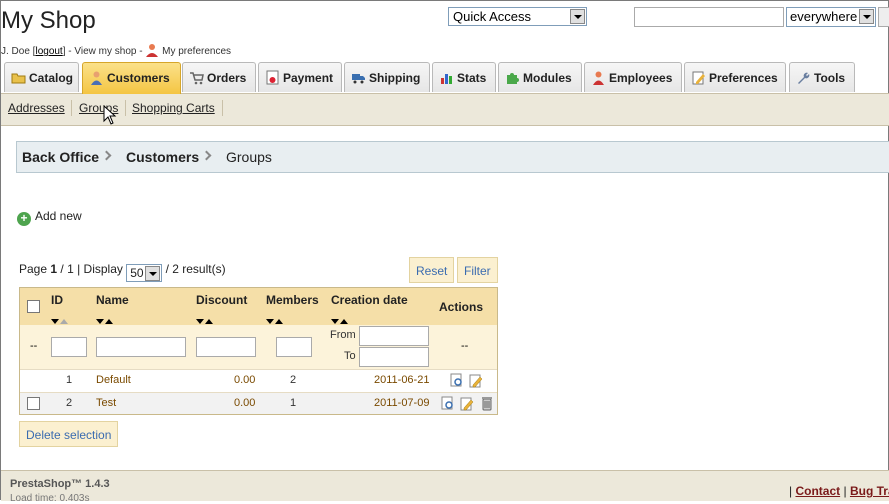 This screenshot has height=504, width=889. What do you see at coordinates (24, 219) in the screenshot?
I see `add-icon: +` at bounding box center [24, 219].